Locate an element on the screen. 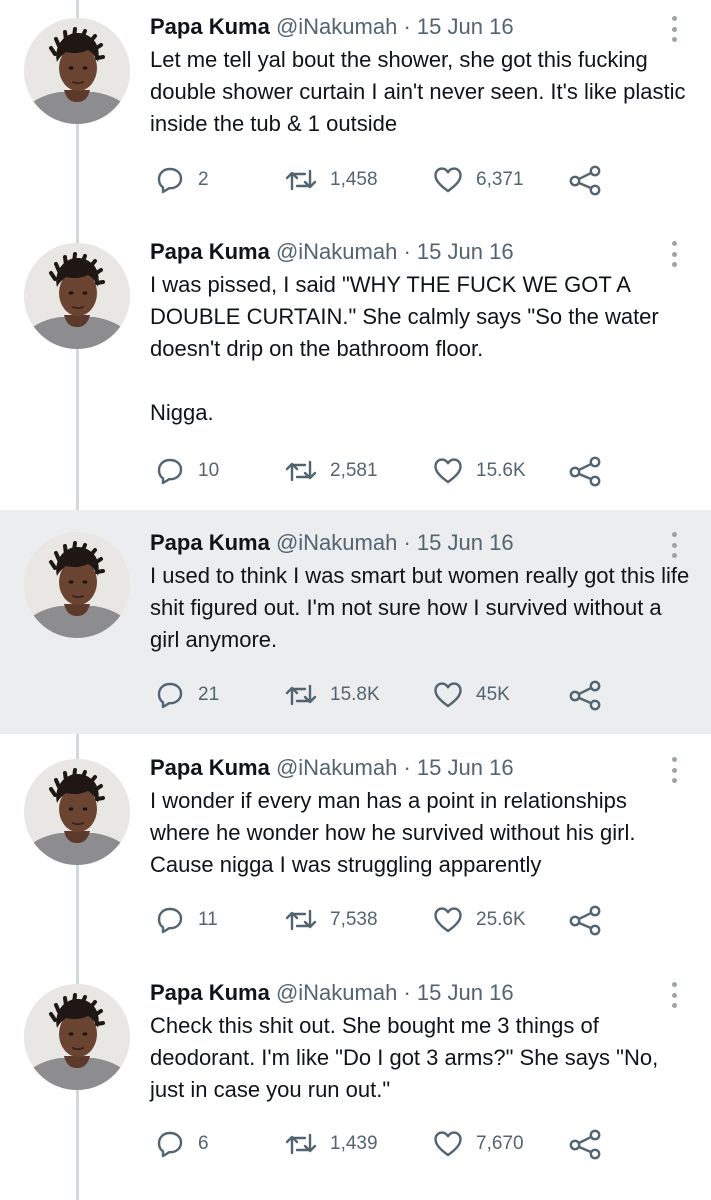 This screenshot has width=711, height=1200. reply-count: 10 is located at coordinates (209, 470).